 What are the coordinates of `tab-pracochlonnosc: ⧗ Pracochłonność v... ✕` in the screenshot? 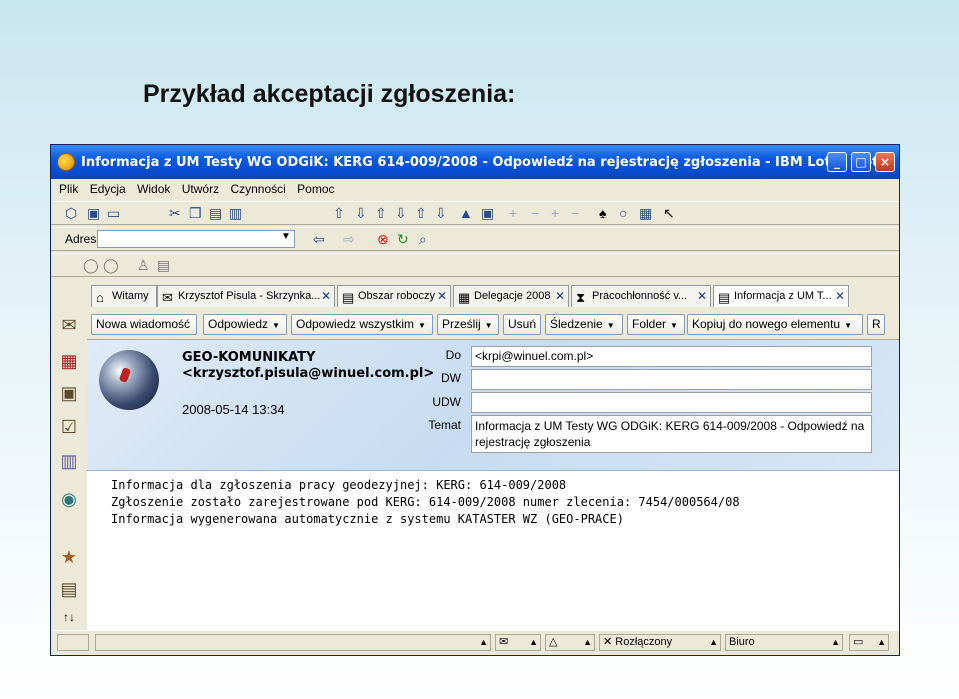 It's located at (641, 296).